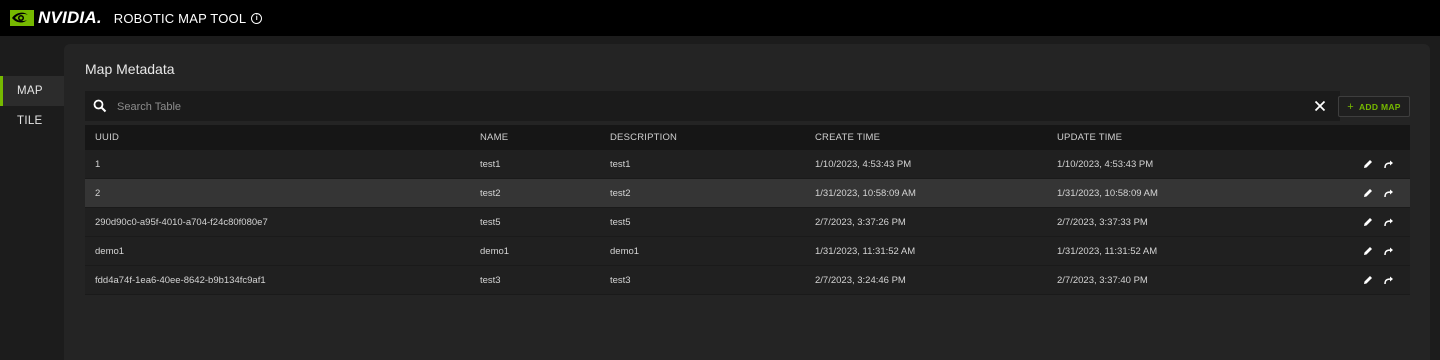  Describe the element at coordinates (495, 251) in the screenshot. I see `cell-name: demo1` at that location.